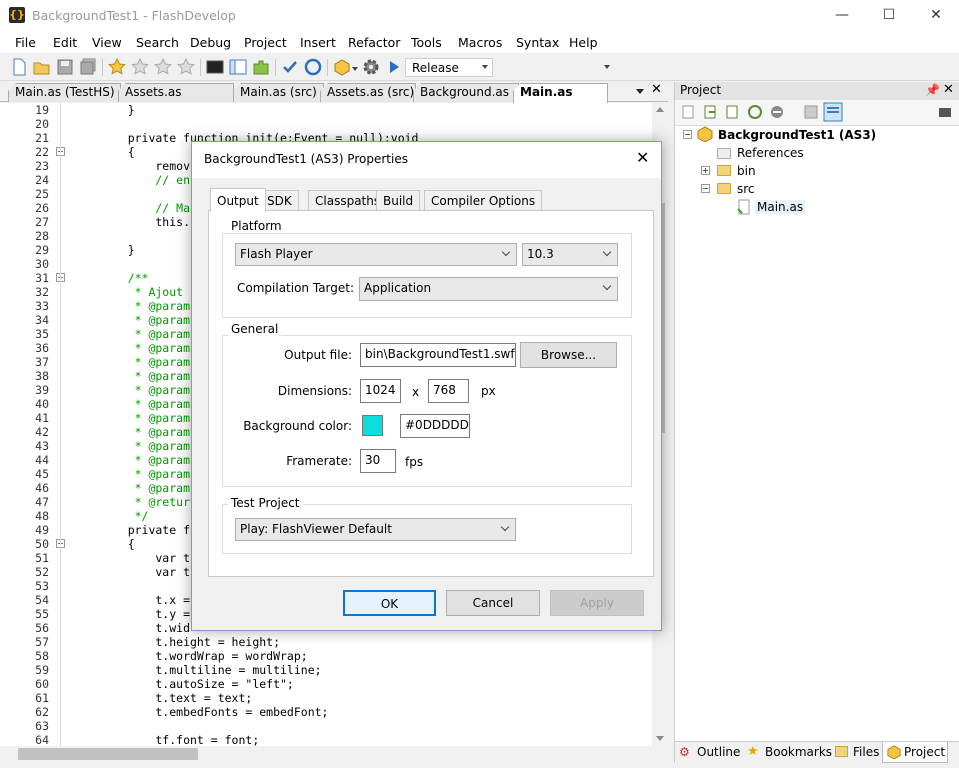  Describe the element at coordinates (214, 712) in the screenshot. I see `code-line: t.embedFonts = embedFont;` at that location.